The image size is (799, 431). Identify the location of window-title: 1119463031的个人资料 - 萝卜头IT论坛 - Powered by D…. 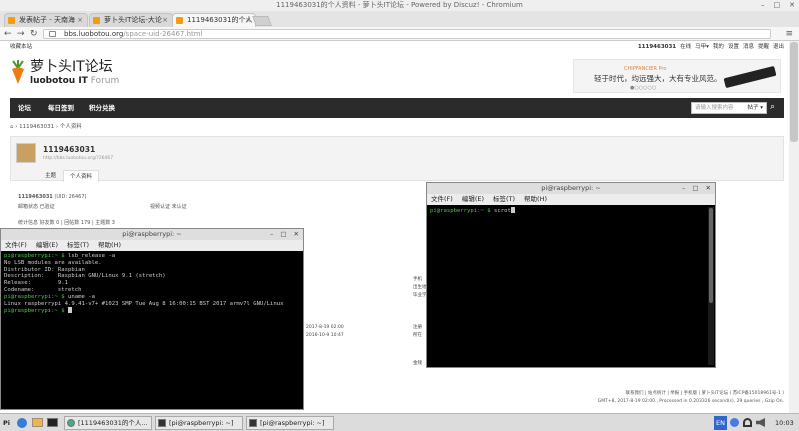
(399, 5).